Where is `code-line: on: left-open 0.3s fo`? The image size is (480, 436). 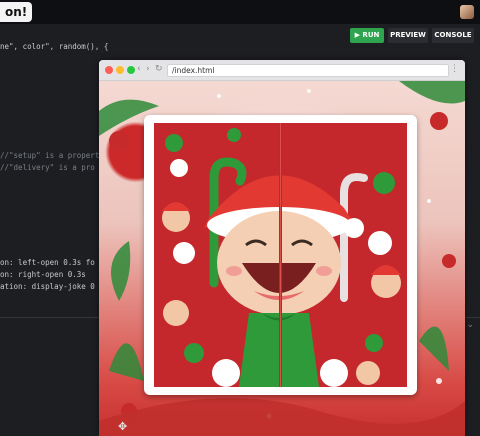
code-line: on: left-open 0.3s fo is located at coordinates (47, 262).